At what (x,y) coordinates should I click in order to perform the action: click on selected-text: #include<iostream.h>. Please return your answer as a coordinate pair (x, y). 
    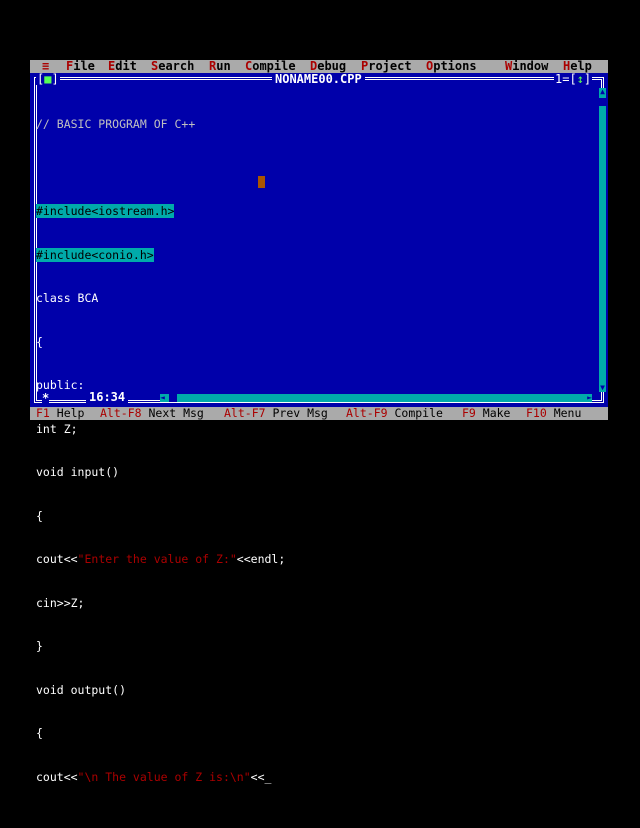
    Looking at the image, I should click on (105, 211).